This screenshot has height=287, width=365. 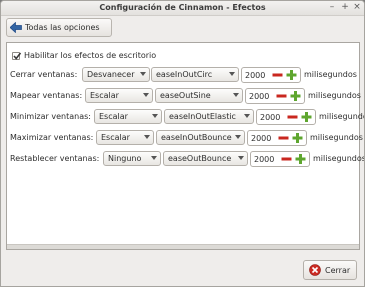 I want to click on easing-value: easeOutBounce, so click(x=200, y=158).